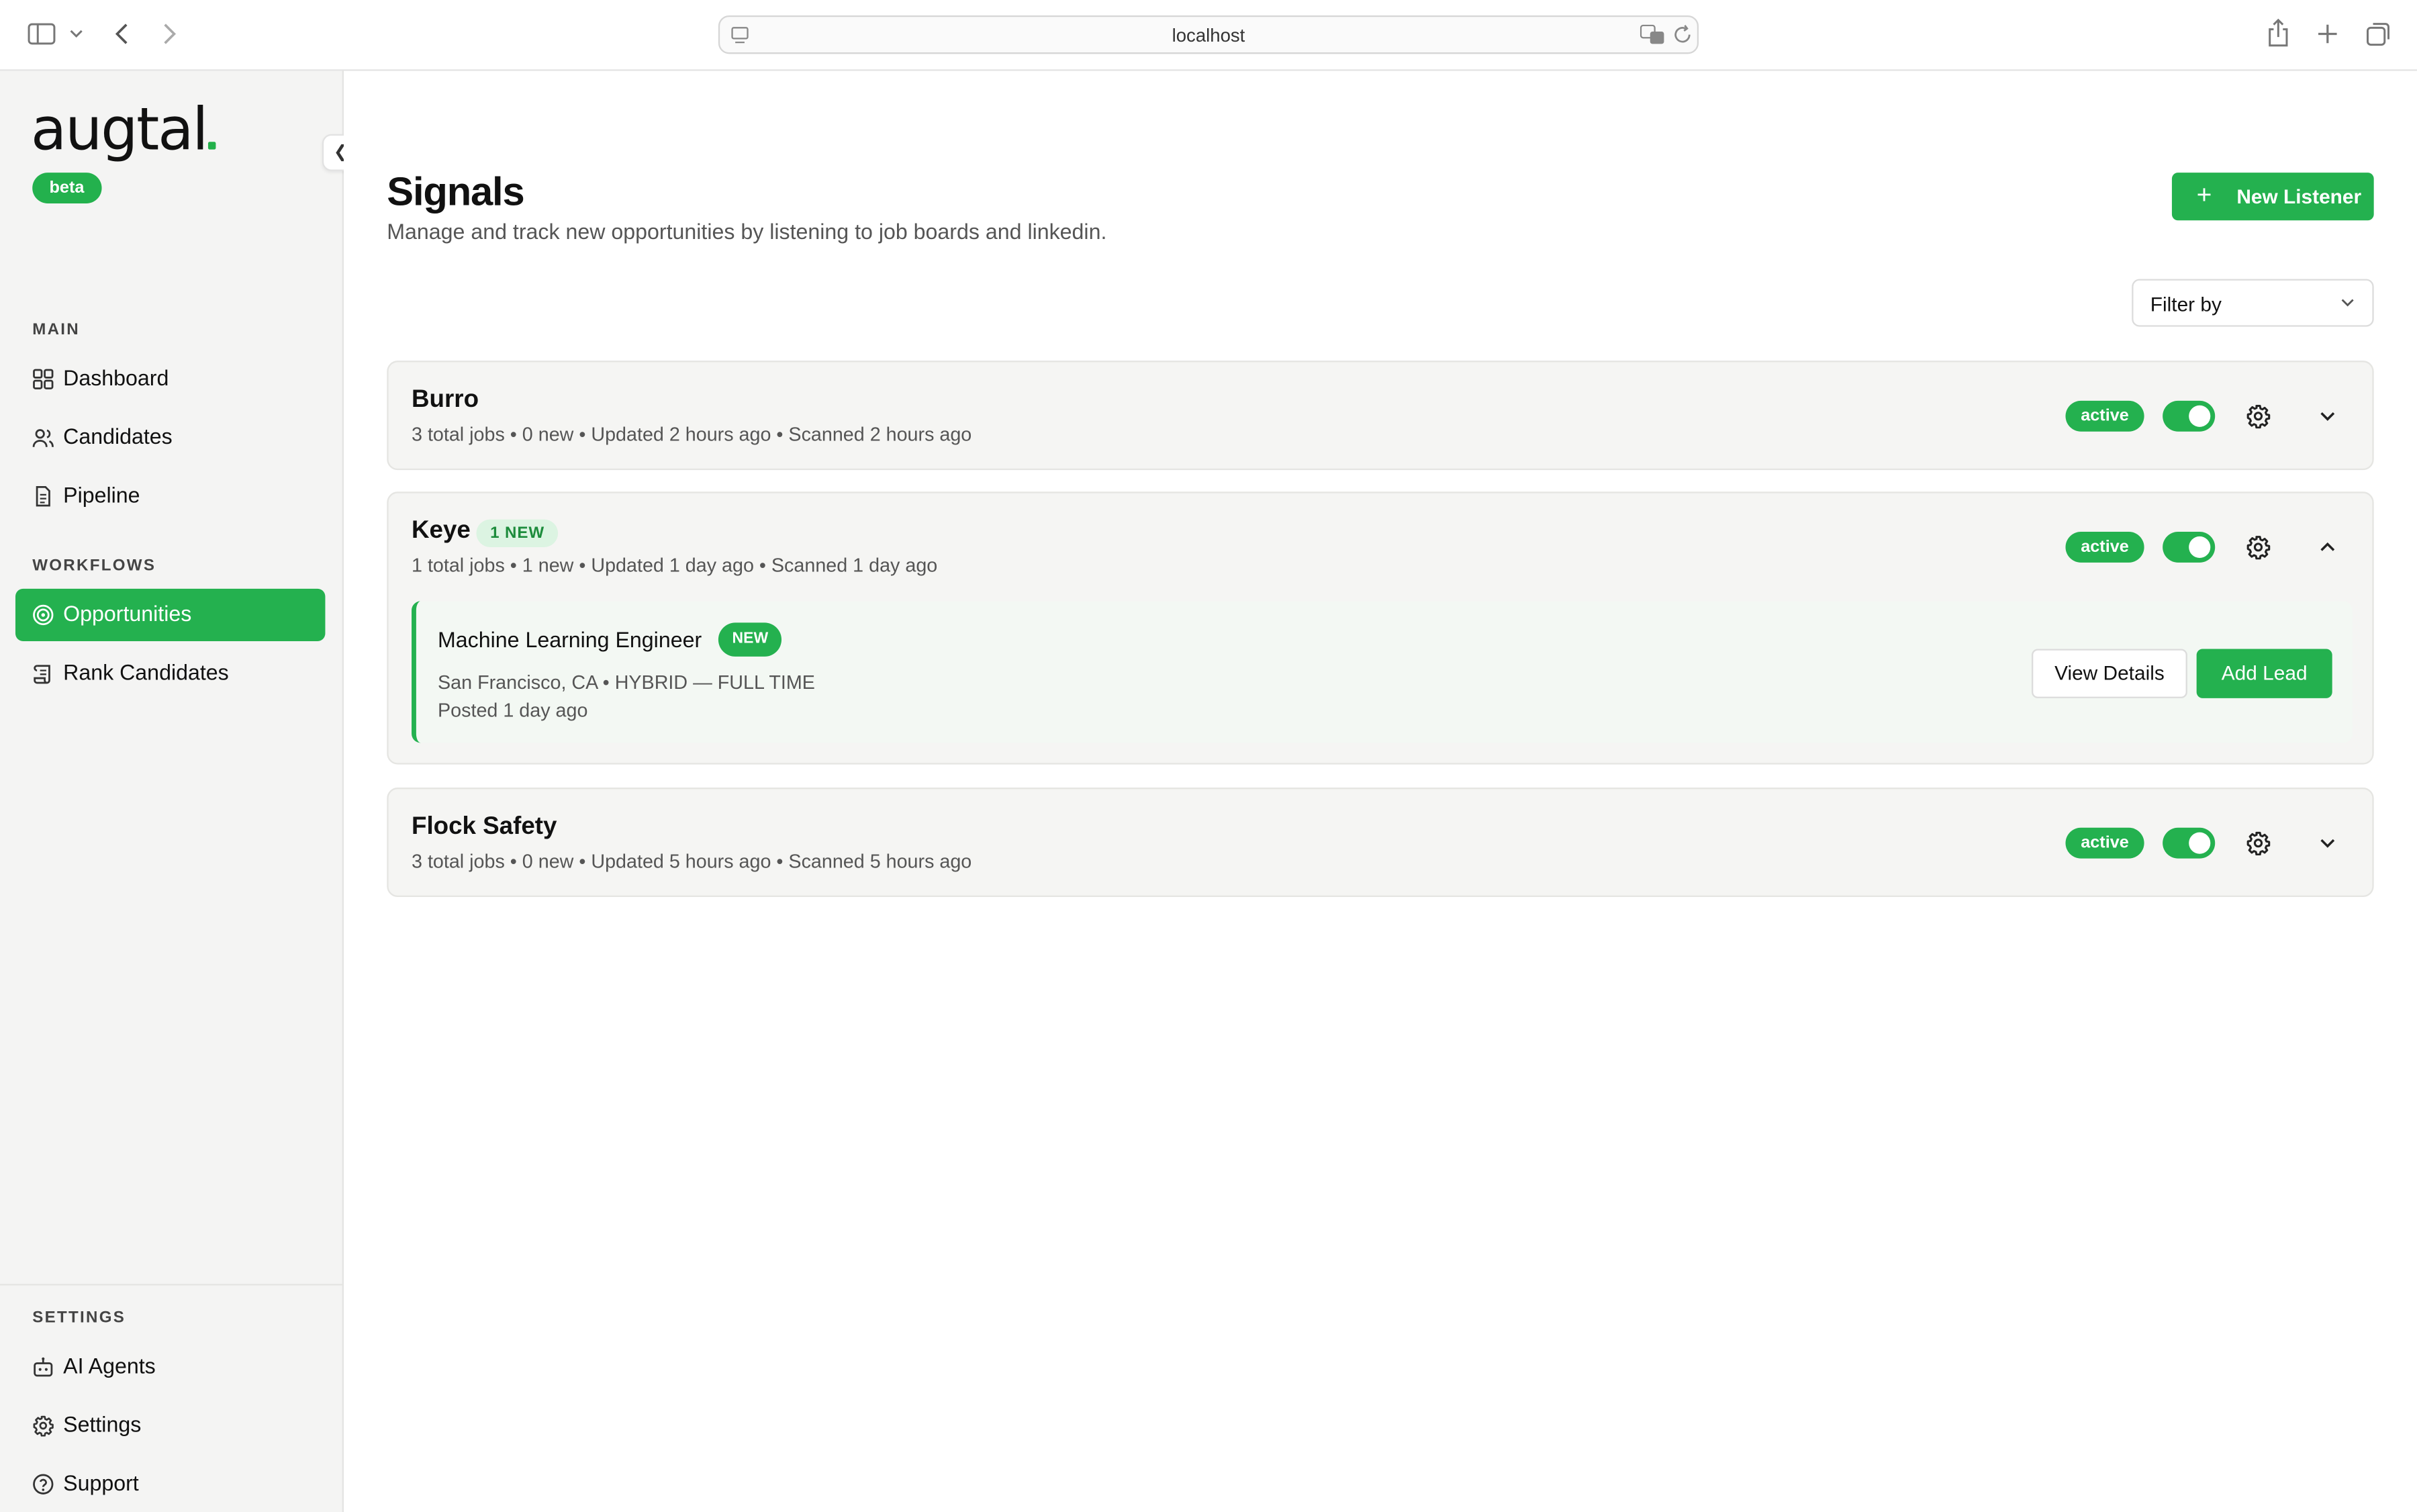 Image resolution: width=2417 pixels, height=1512 pixels. I want to click on sidebar-item-candidates: Candidates, so click(170, 438).